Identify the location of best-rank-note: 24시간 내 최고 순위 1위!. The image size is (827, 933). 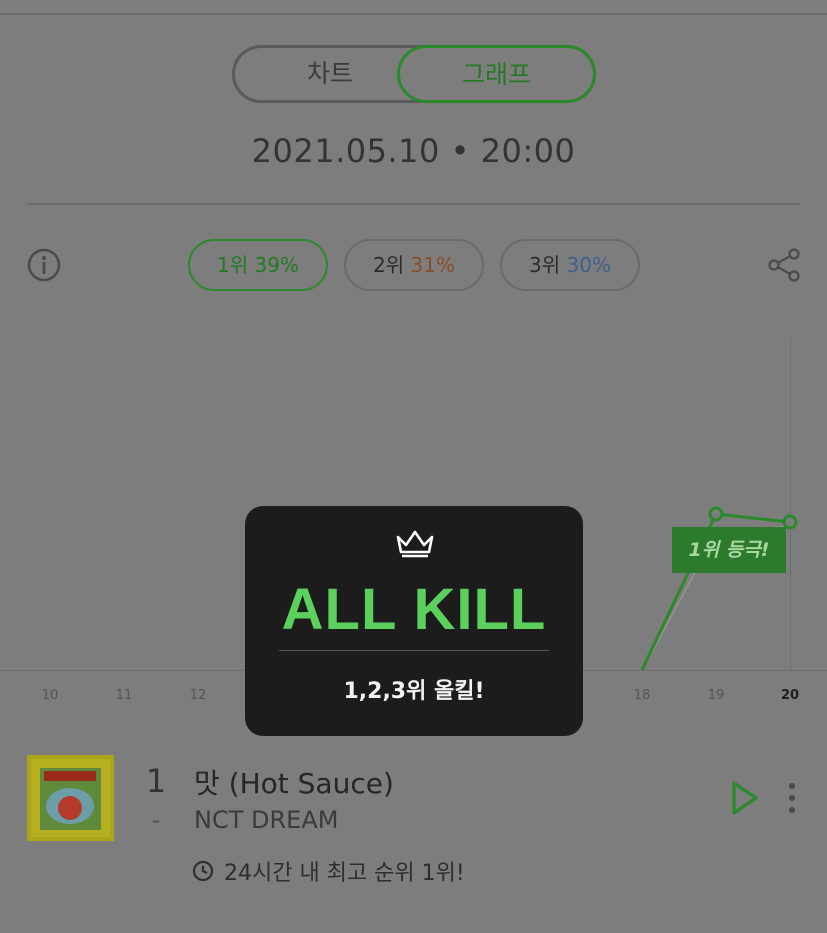
(328, 871).